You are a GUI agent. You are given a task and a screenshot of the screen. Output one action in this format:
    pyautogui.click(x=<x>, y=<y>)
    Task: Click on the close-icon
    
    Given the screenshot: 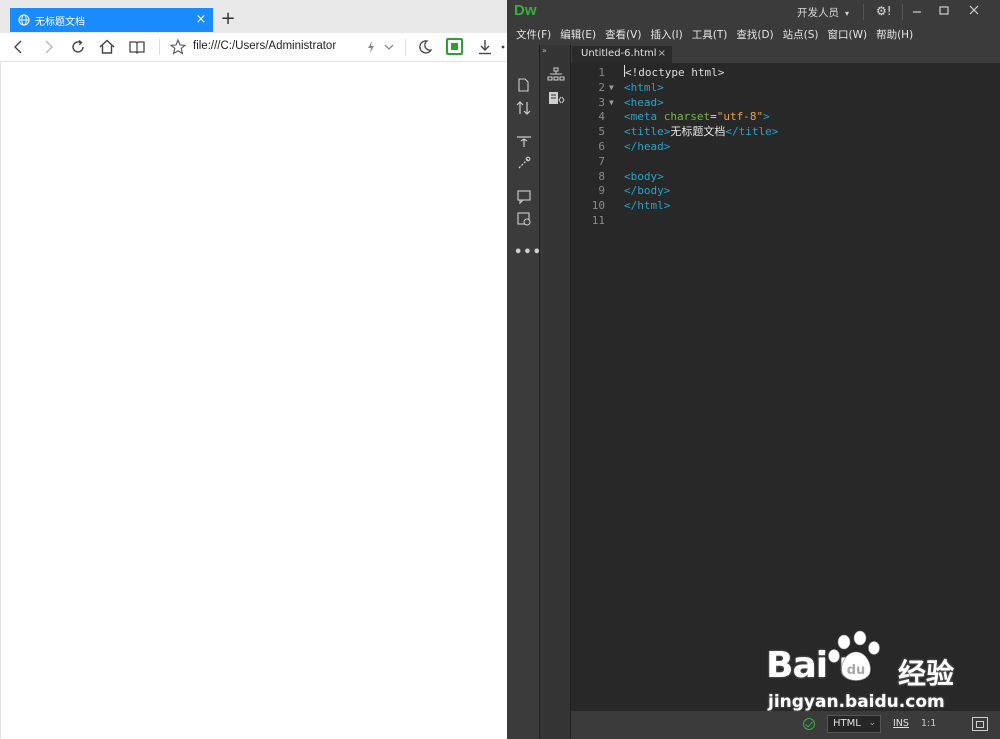 What is the action you would take?
    pyautogui.click(x=974, y=11)
    